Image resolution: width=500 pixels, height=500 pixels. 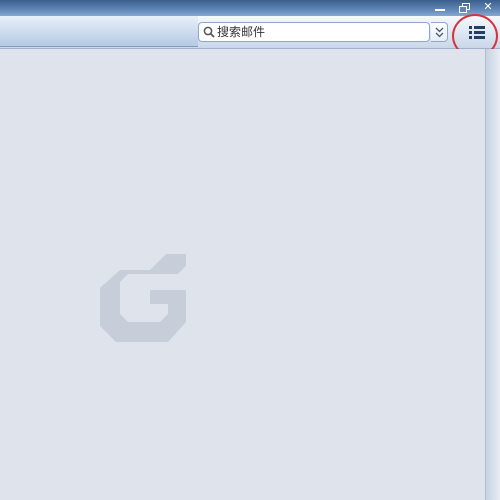 I want to click on search-placeholder: 搜索邮件, so click(x=241, y=32).